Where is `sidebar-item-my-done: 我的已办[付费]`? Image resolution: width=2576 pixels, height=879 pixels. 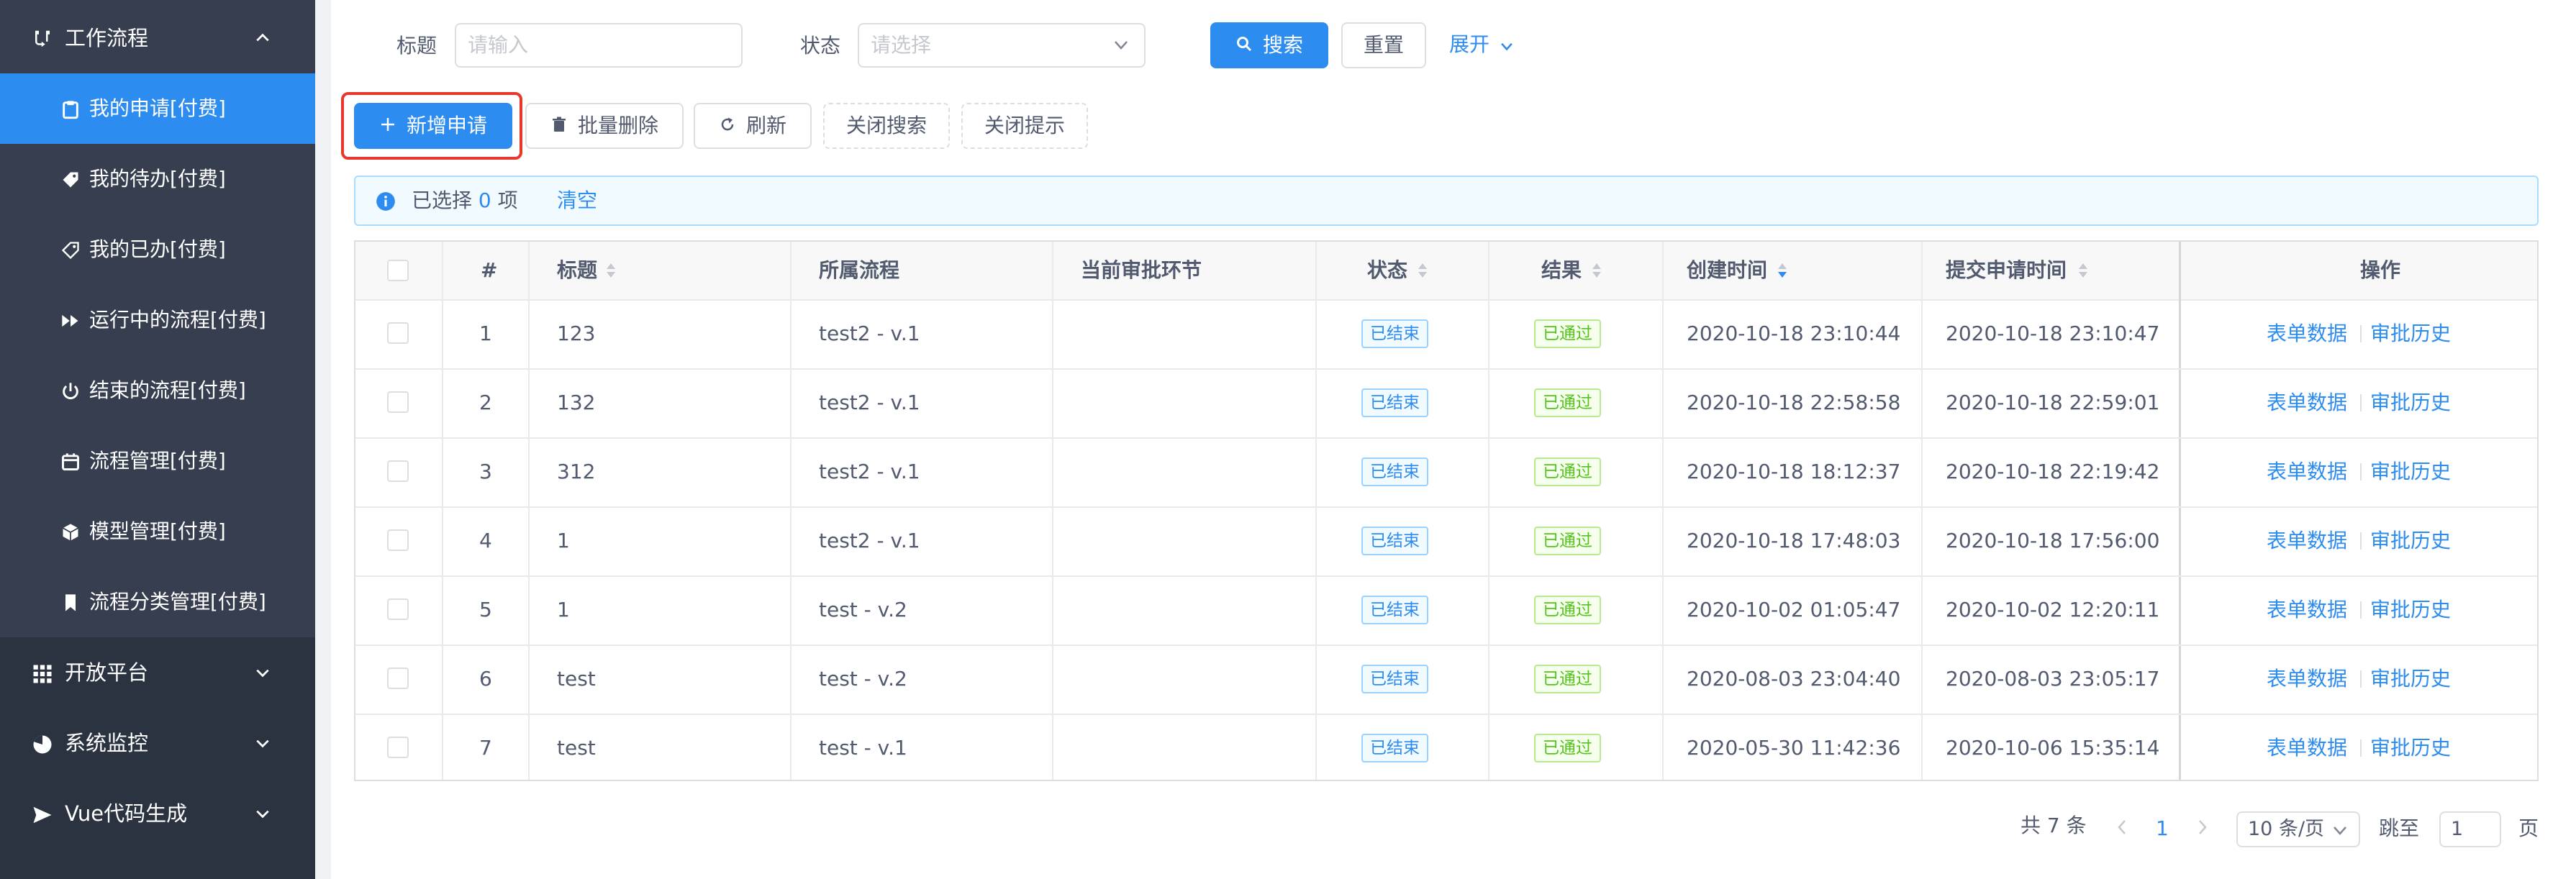 sidebar-item-my-done: 我的已办[付费] is located at coordinates (157, 249).